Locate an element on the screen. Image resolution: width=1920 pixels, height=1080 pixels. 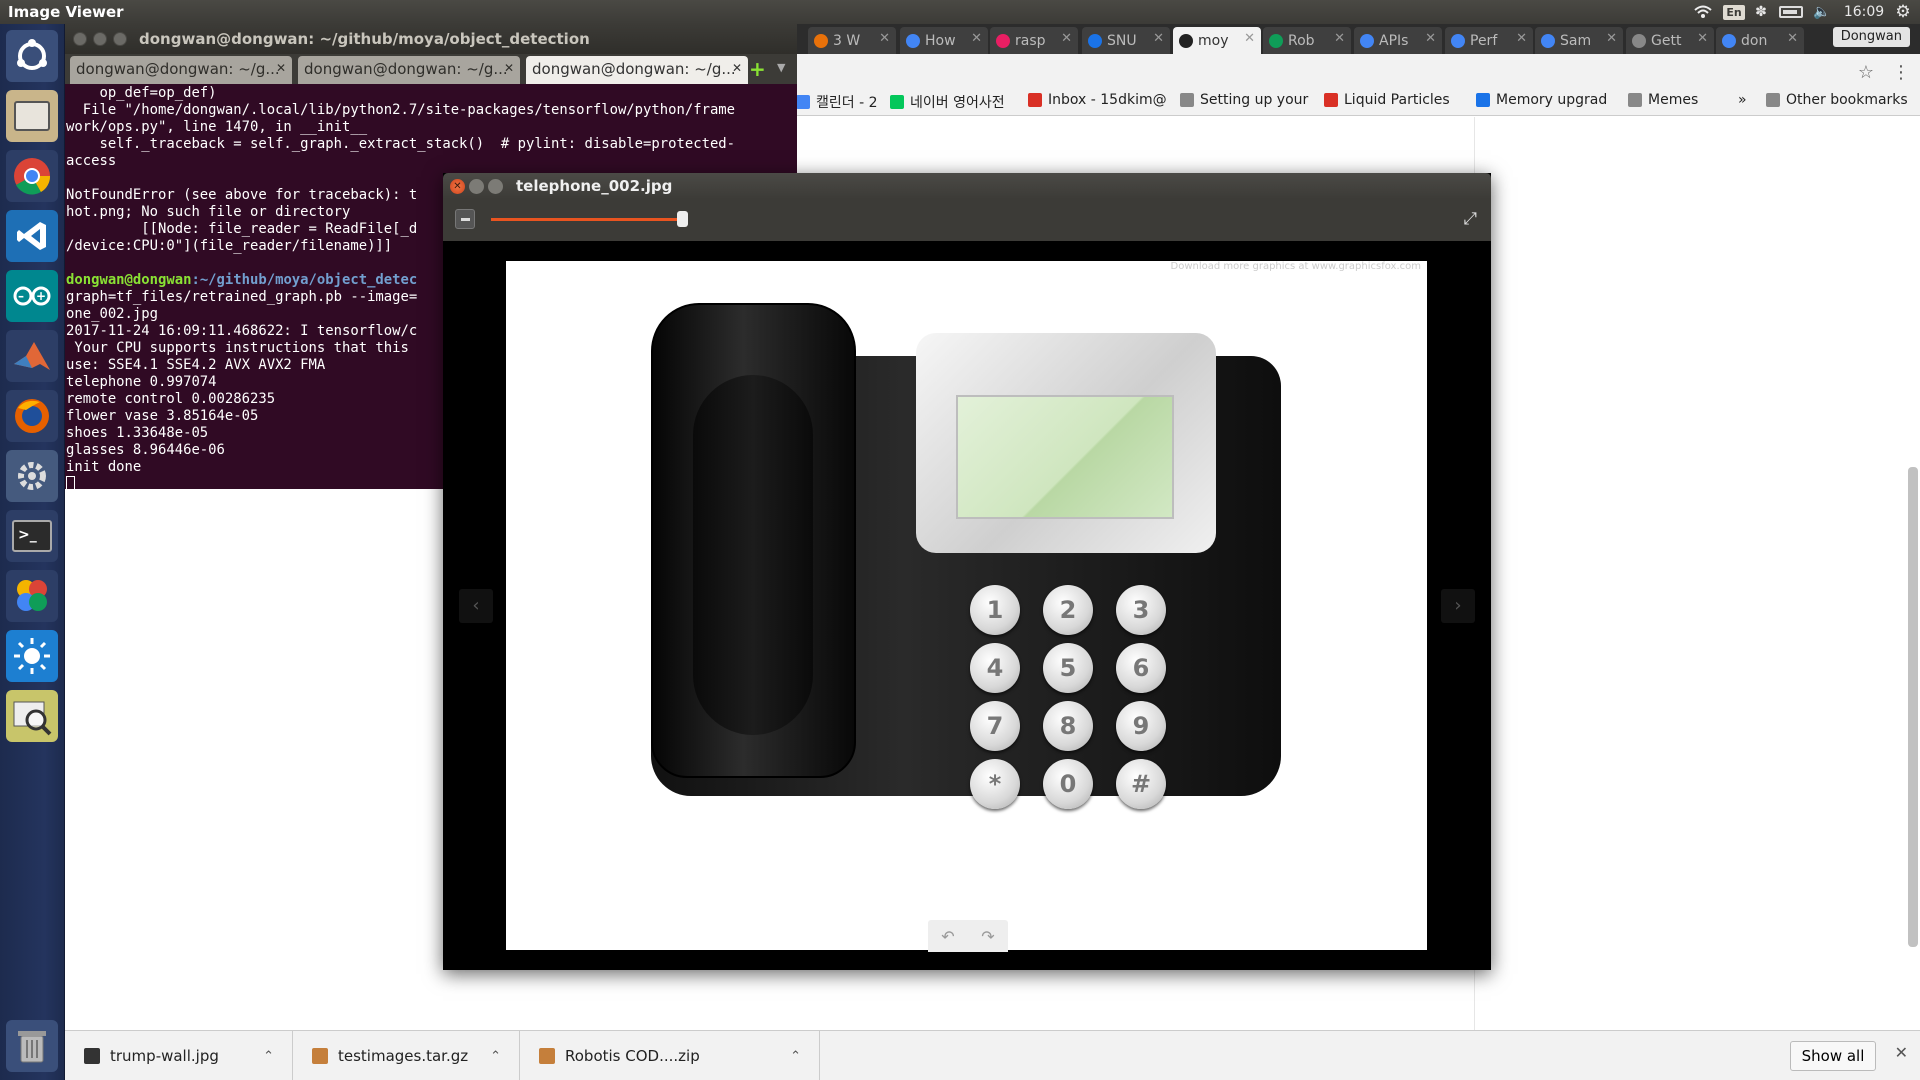
terminal-icon: >_ is located at coordinates (32, 536).